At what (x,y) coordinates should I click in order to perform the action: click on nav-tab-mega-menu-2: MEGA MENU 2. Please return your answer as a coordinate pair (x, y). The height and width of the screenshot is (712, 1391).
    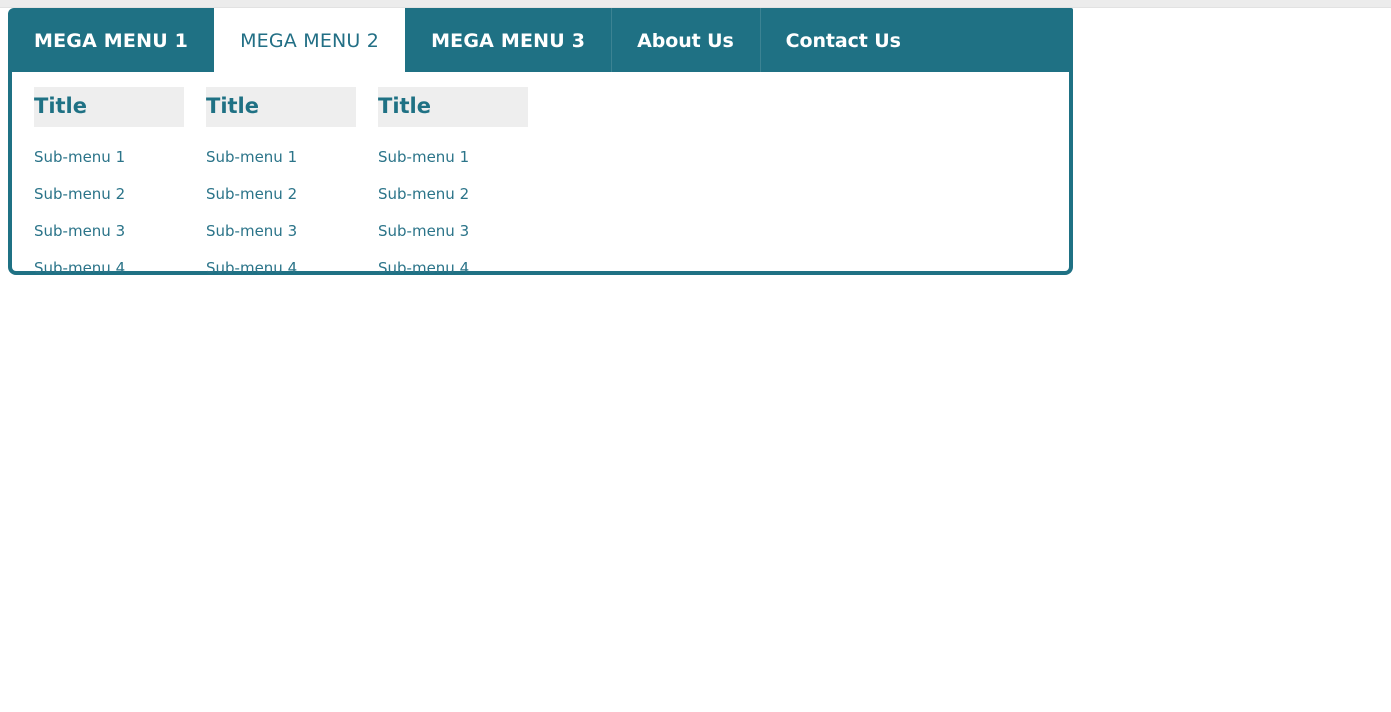
    Looking at the image, I should click on (310, 40).